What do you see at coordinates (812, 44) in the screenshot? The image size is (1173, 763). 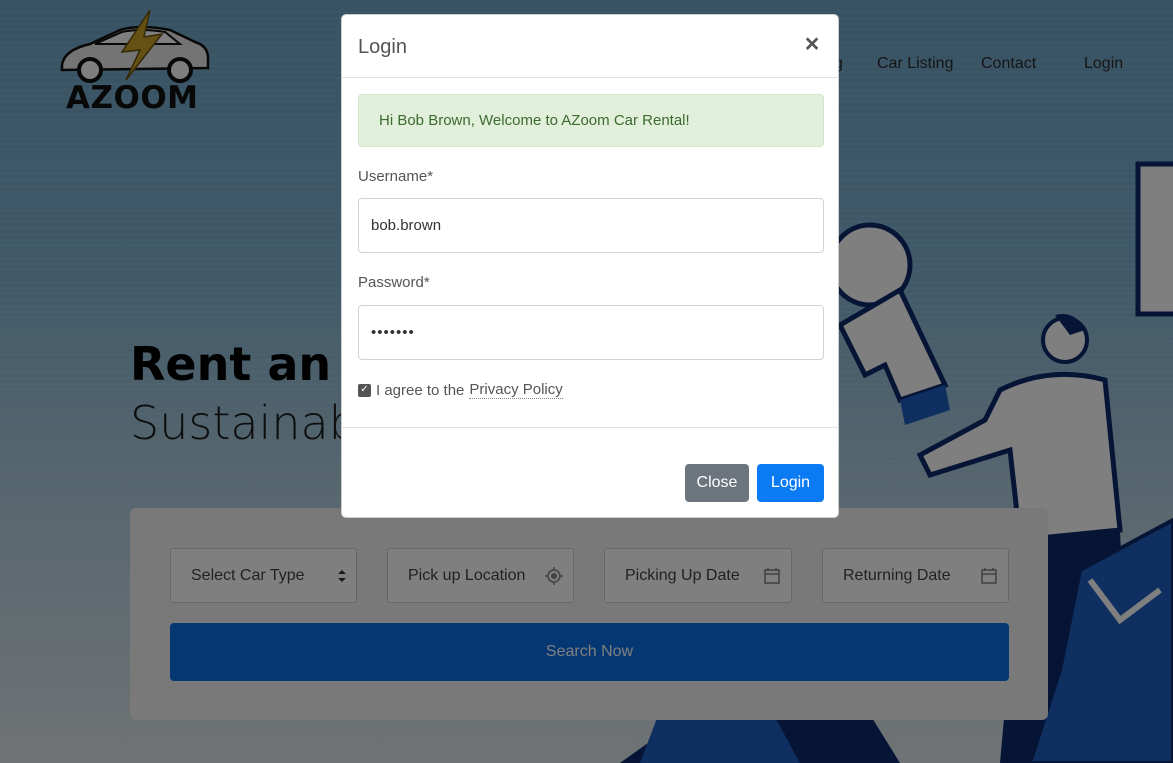 I see `close-icon: ×` at bounding box center [812, 44].